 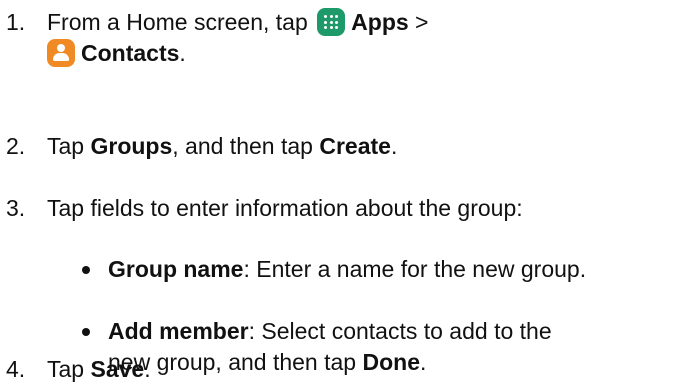 What do you see at coordinates (380, 22) in the screenshot?
I see `apps-label: Apps` at bounding box center [380, 22].